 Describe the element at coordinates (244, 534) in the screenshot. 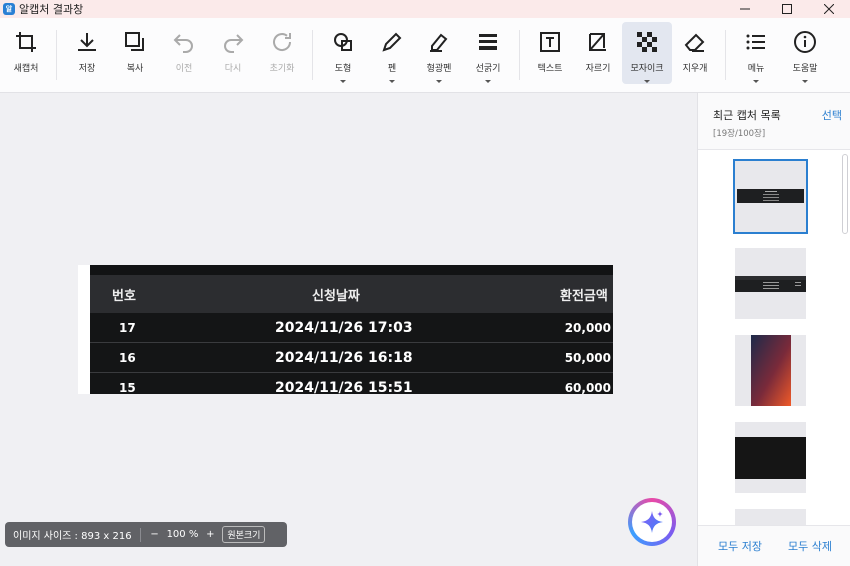

I see `original-size-button: 원본크기` at that location.